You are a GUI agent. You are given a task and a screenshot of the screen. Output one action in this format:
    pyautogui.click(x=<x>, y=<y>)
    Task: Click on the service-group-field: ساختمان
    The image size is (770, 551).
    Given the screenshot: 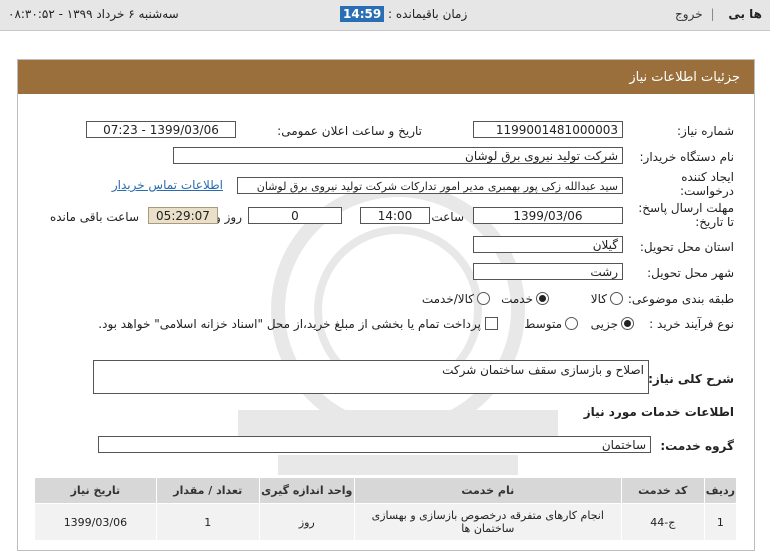 What is the action you would take?
    pyautogui.click(x=374, y=444)
    